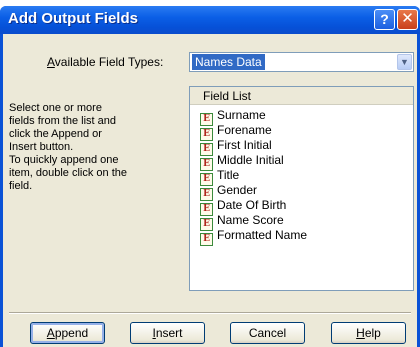 The width and height of the screenshot is (420, 347). What do you see at coordinates (267, 333) in the screenshot?
I see `cancel-button: Cancel` at bounding box center [267, 333].